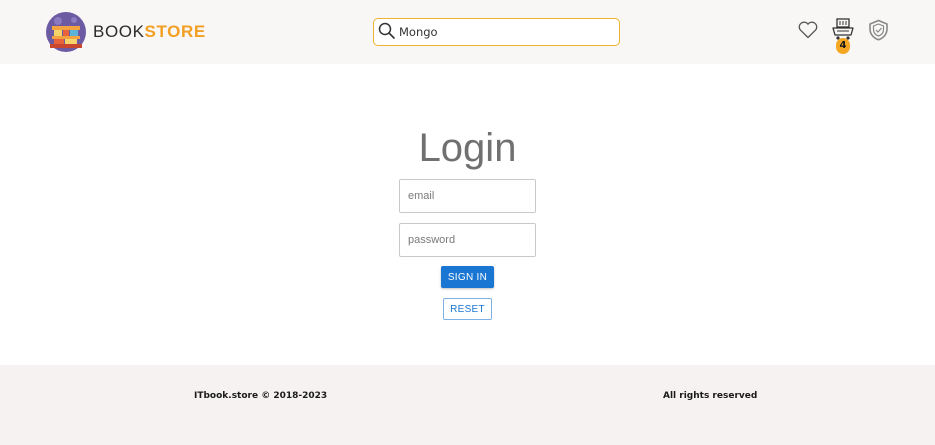  What do you see at coordinates (261, 396) in the screenshot?
I see `footer-copyright: ITbook.store © 2018-2023` at bounding box center [261, 396].